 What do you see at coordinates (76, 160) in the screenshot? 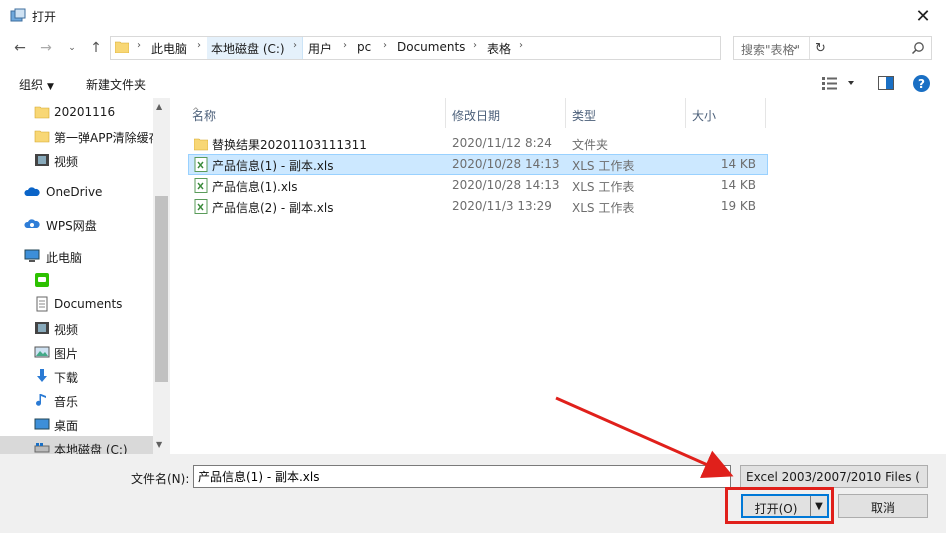
I see `nav-item-videos: 视频` at bounding box center [76, 160].